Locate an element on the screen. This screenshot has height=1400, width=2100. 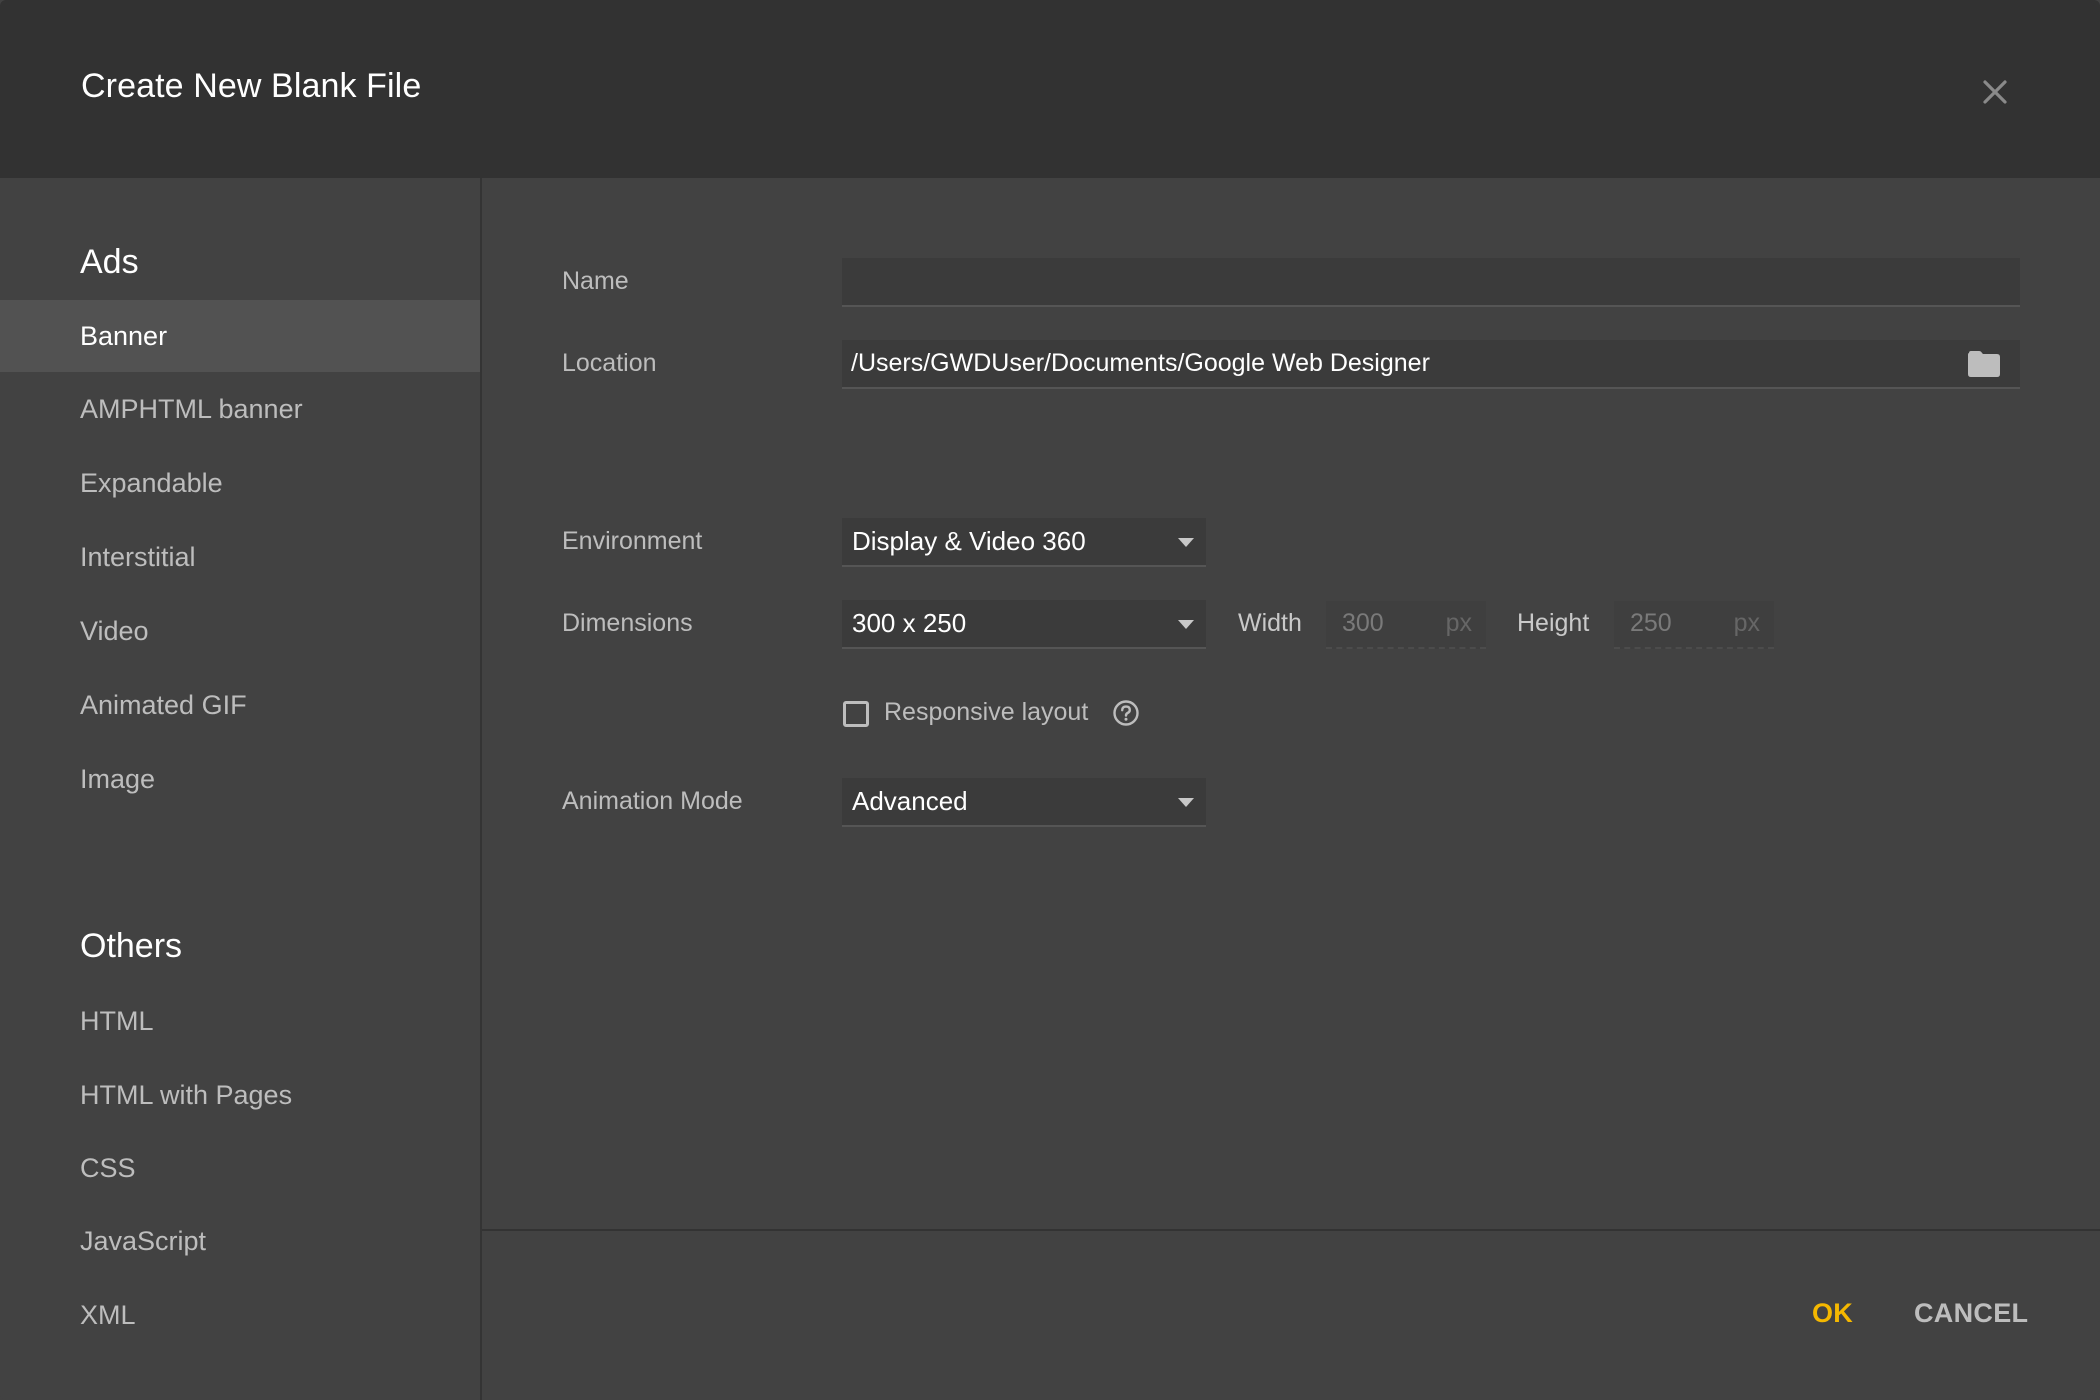
sidebar-item-video: Video is located at coordinates (240, 631).